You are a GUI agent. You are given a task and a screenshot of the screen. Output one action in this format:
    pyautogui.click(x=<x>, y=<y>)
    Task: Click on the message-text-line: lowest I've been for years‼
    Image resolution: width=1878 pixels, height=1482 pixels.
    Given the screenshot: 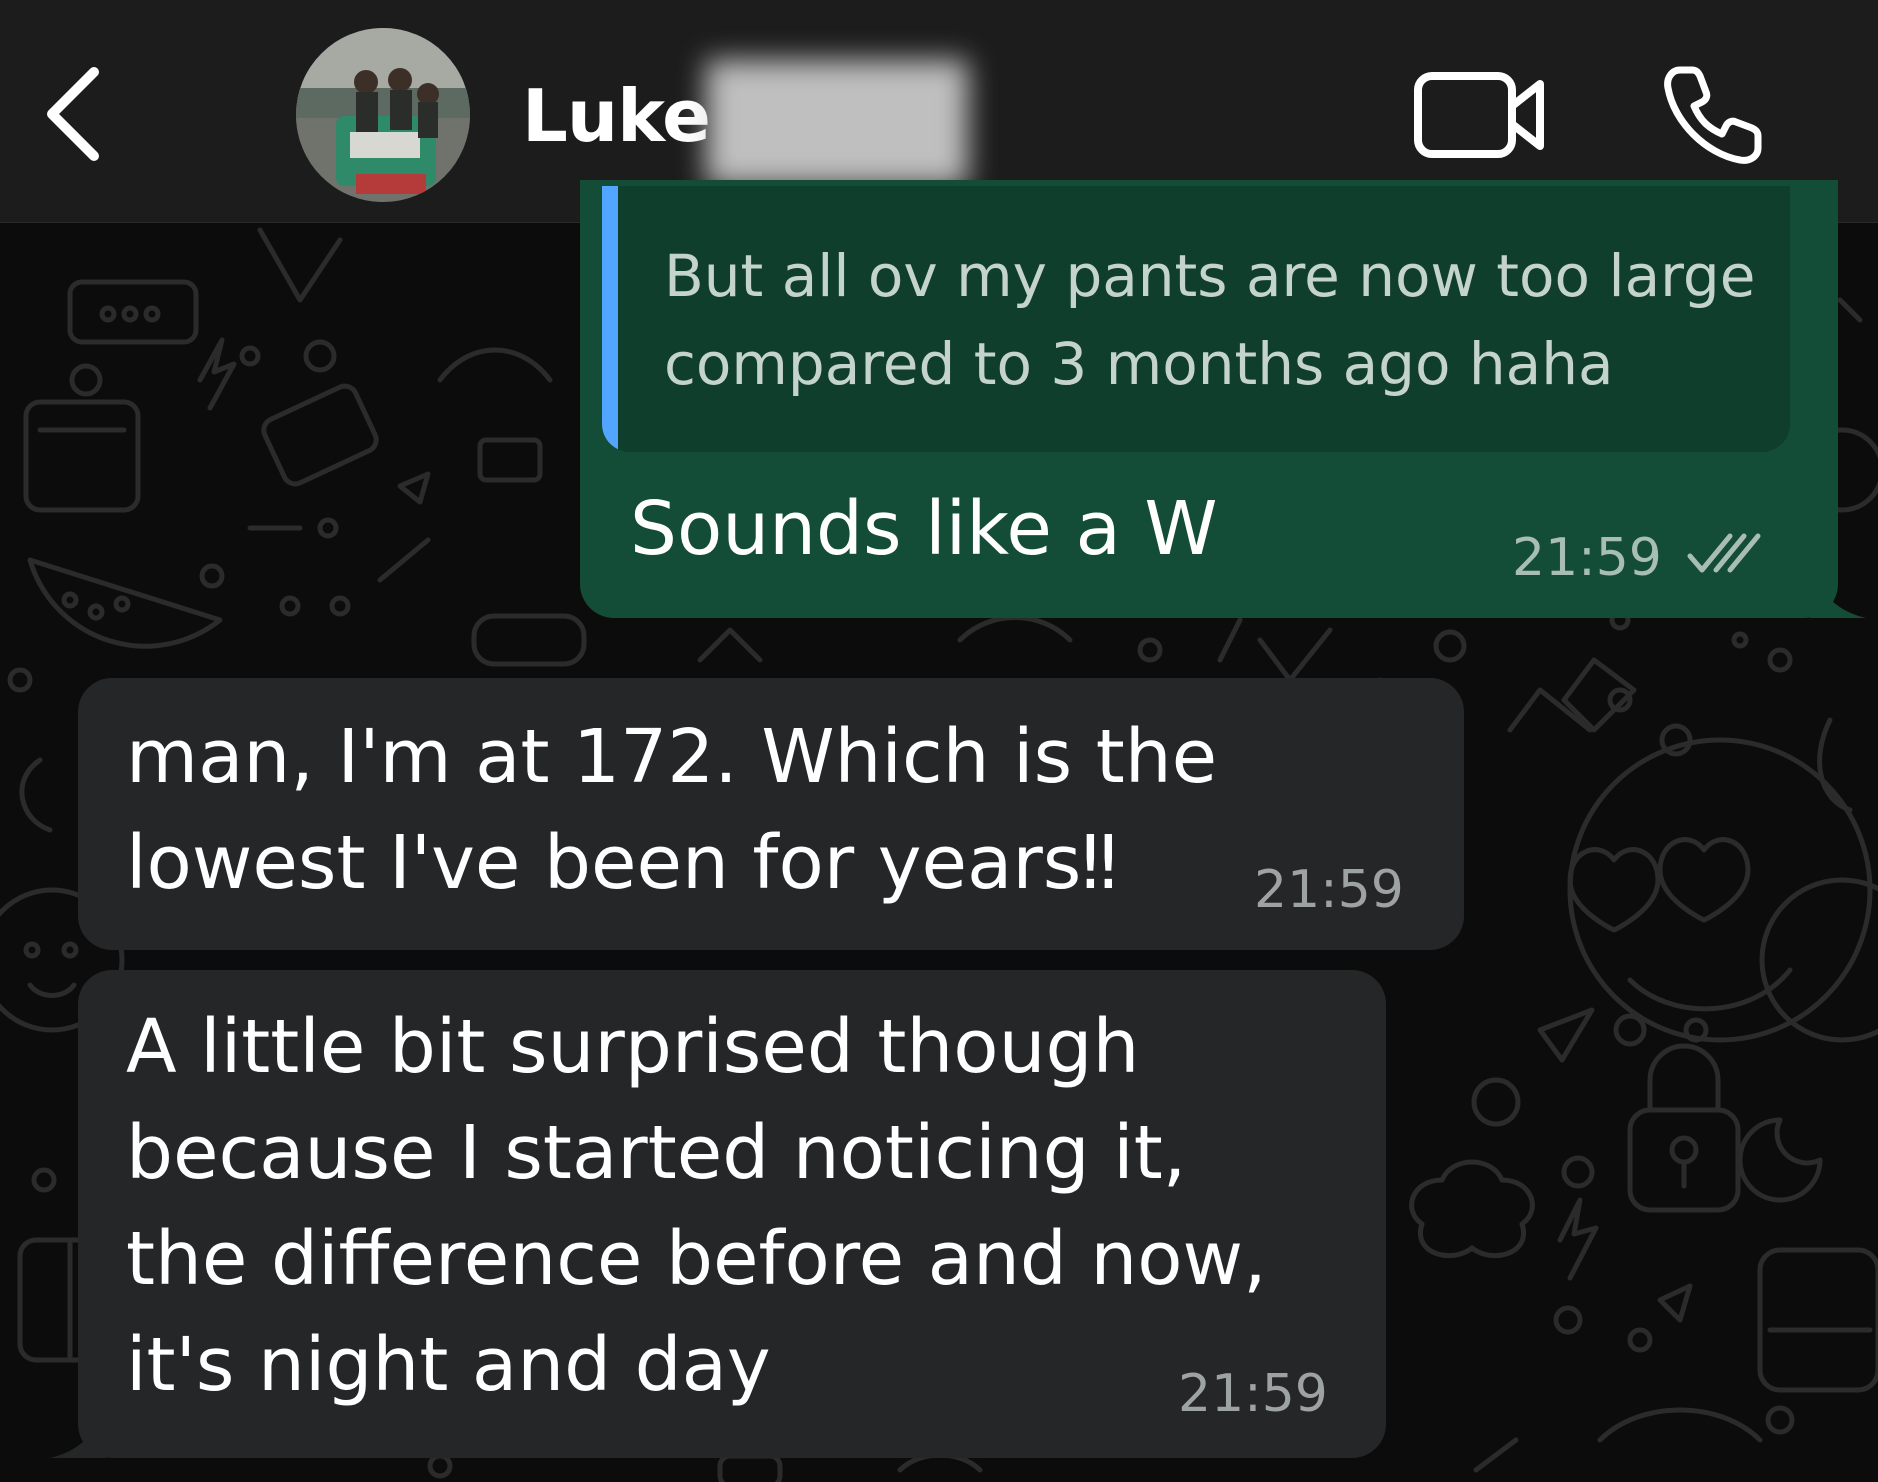 What is the action you would take?
    pyautogui.click(x=622, y=863)
    